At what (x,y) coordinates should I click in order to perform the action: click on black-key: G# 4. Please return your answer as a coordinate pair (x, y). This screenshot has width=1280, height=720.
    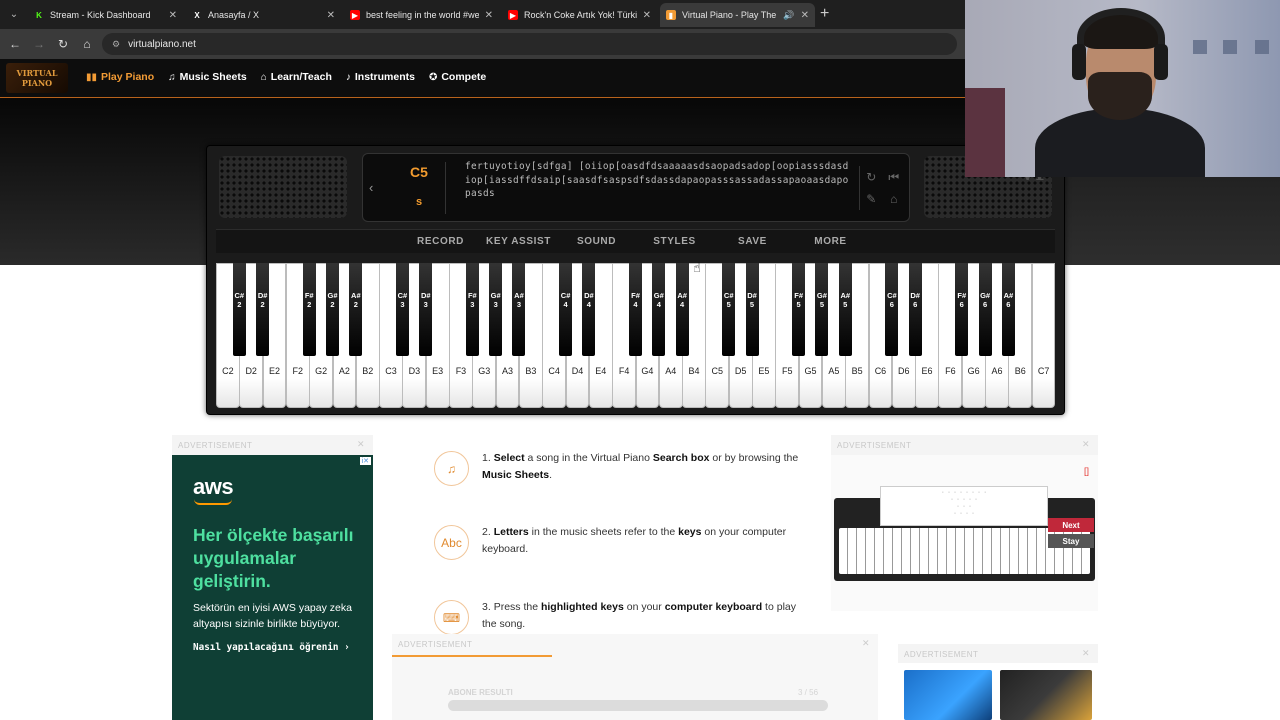
    Looking at the image, I should click on (659, 309).